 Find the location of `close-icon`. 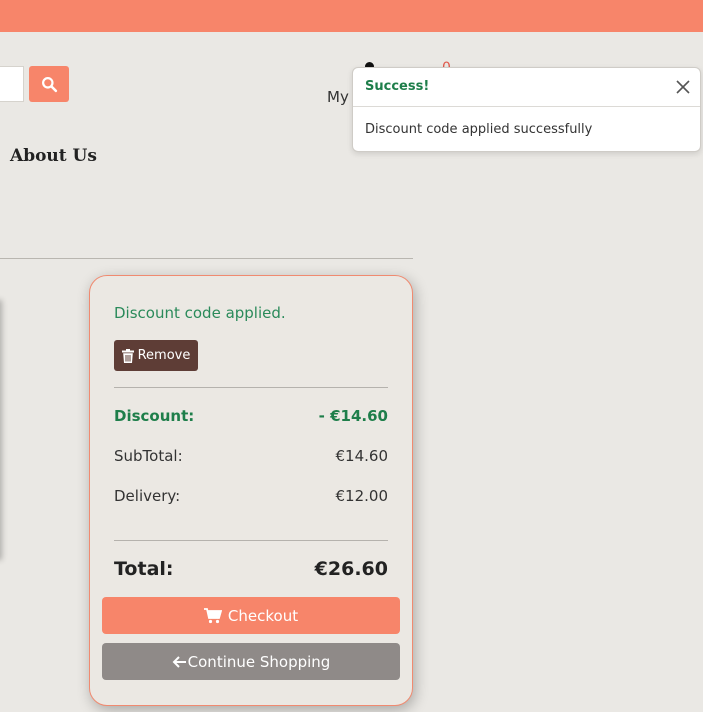

close-icon is located at coordinates (683, 87).